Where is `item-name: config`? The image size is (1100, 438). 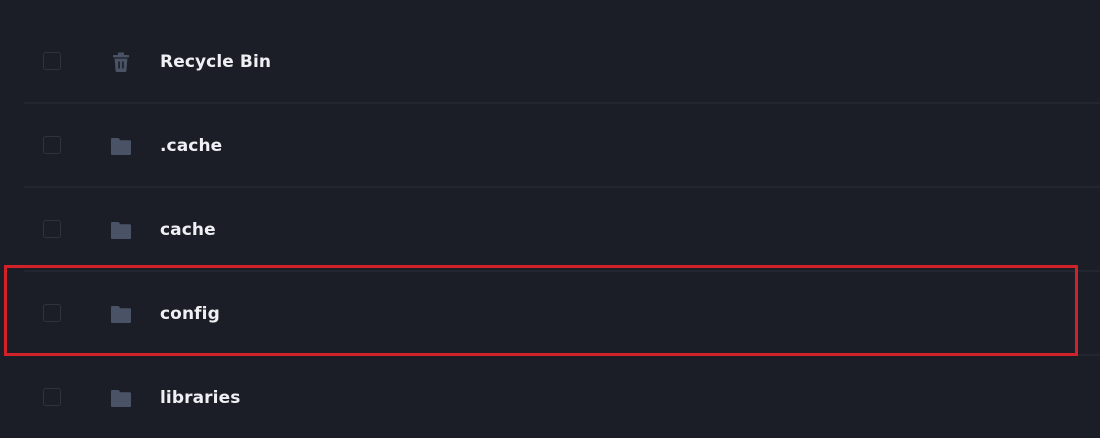
item-name: config is located at coordinates (190, 314).